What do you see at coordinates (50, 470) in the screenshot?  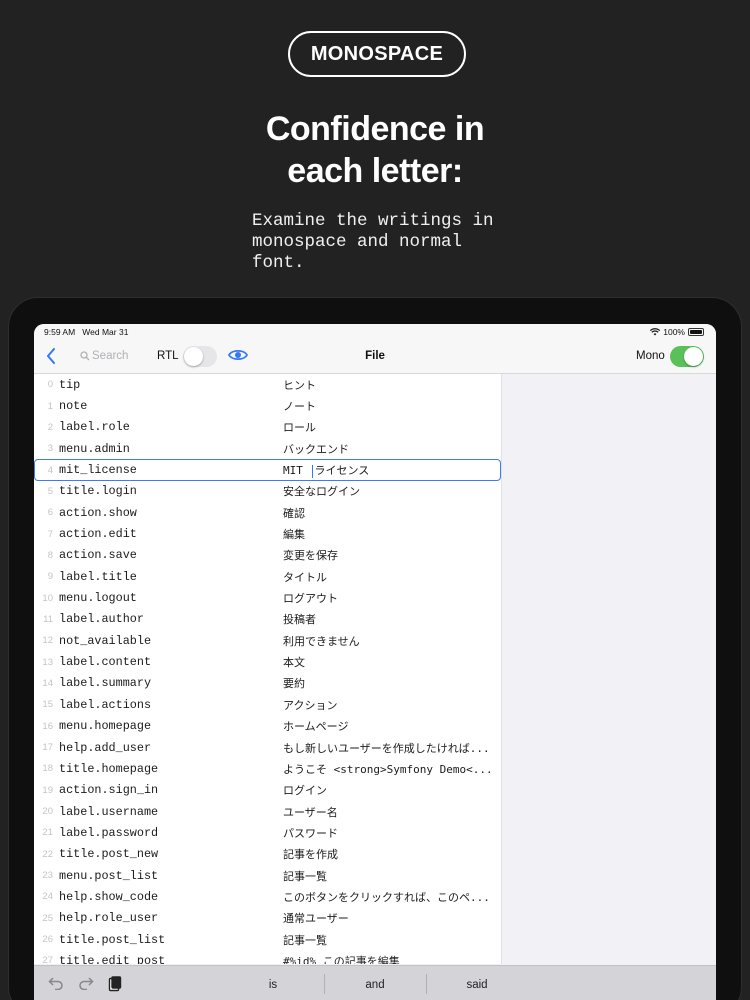 I see `row-number: 4` at bounding box center [50, 470].